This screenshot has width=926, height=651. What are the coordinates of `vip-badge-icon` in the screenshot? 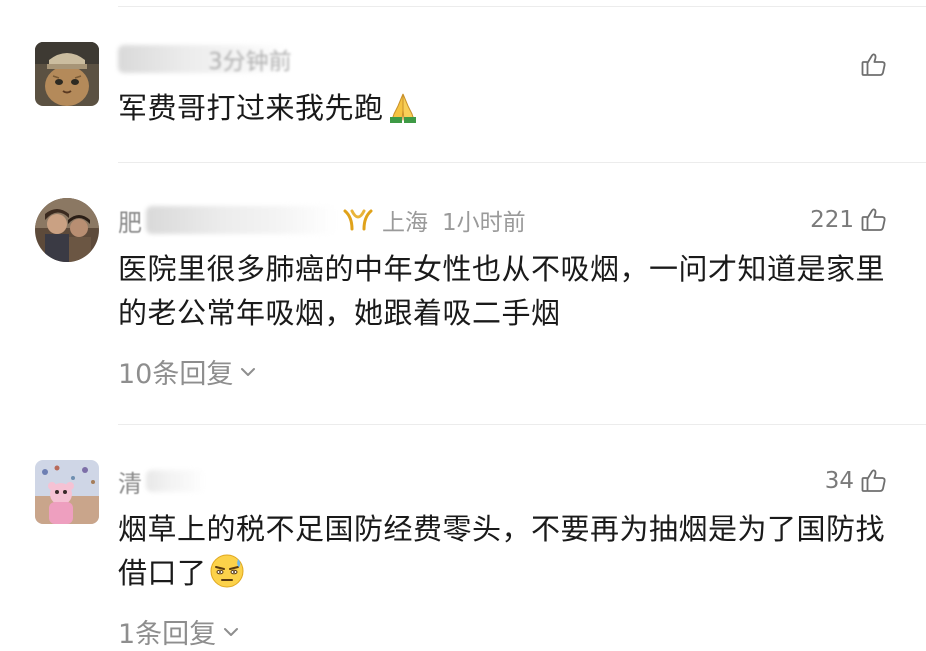 It's located at (358, 220).